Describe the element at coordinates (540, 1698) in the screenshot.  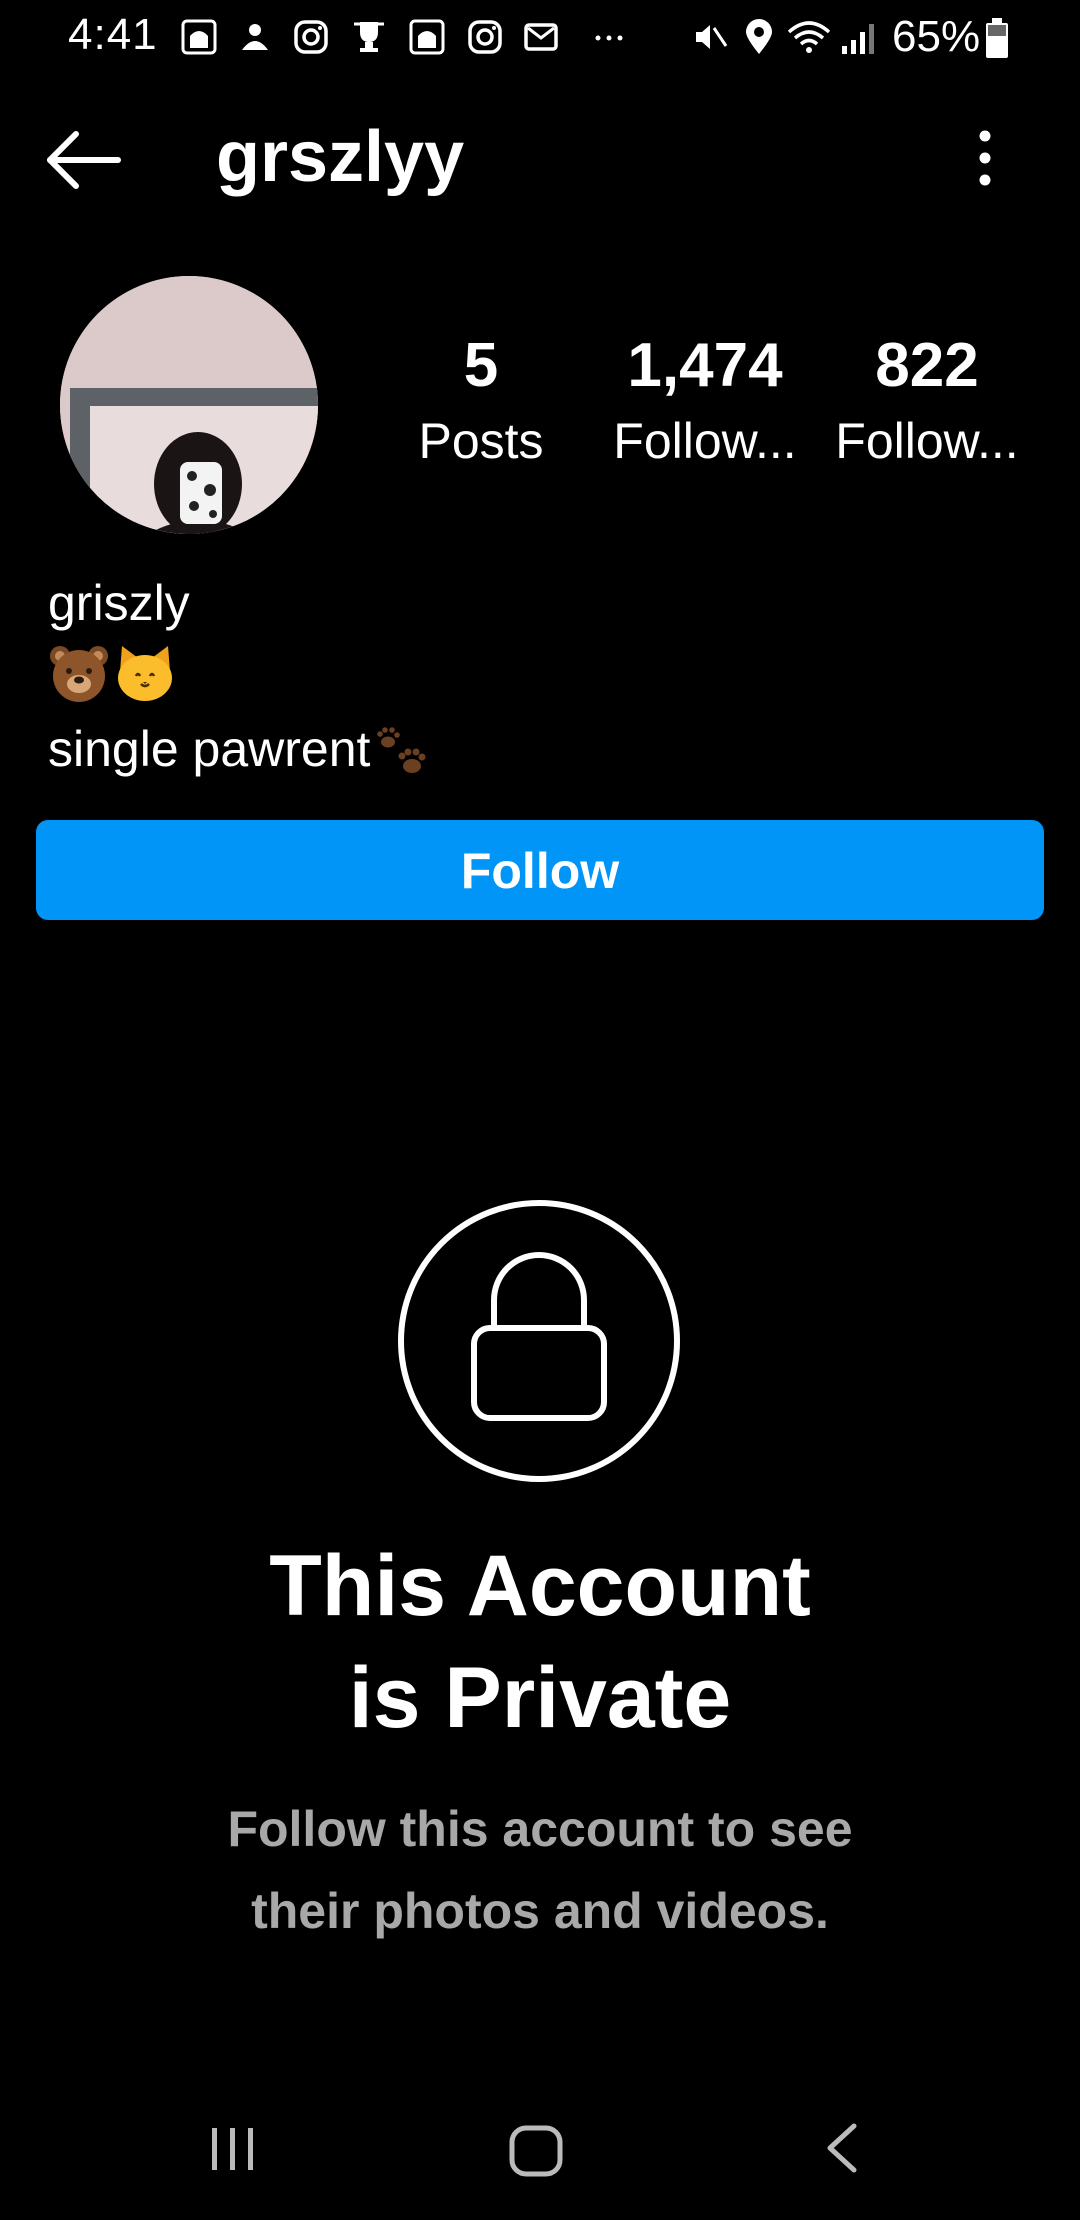
I see `private-title-line: is Private` at that location.